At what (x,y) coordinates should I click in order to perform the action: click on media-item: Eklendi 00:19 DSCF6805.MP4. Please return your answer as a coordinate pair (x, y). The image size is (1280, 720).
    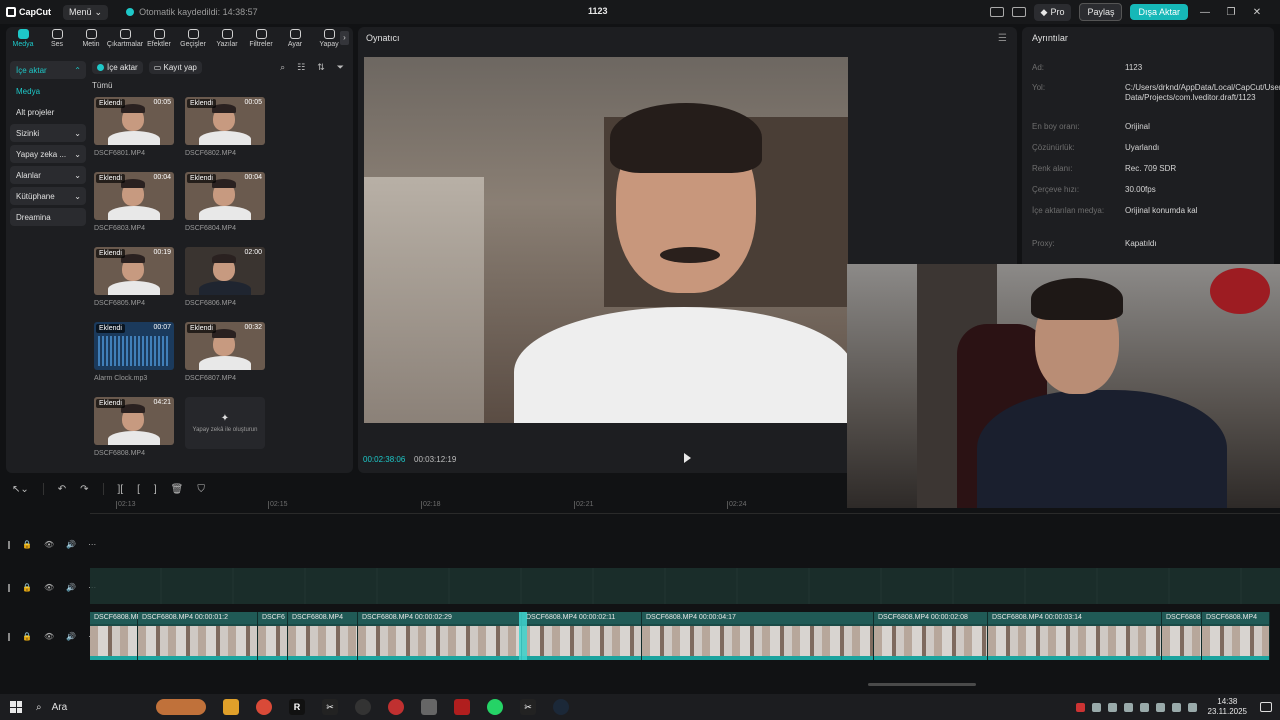
    Looking at the image, I should click on (134, 277).